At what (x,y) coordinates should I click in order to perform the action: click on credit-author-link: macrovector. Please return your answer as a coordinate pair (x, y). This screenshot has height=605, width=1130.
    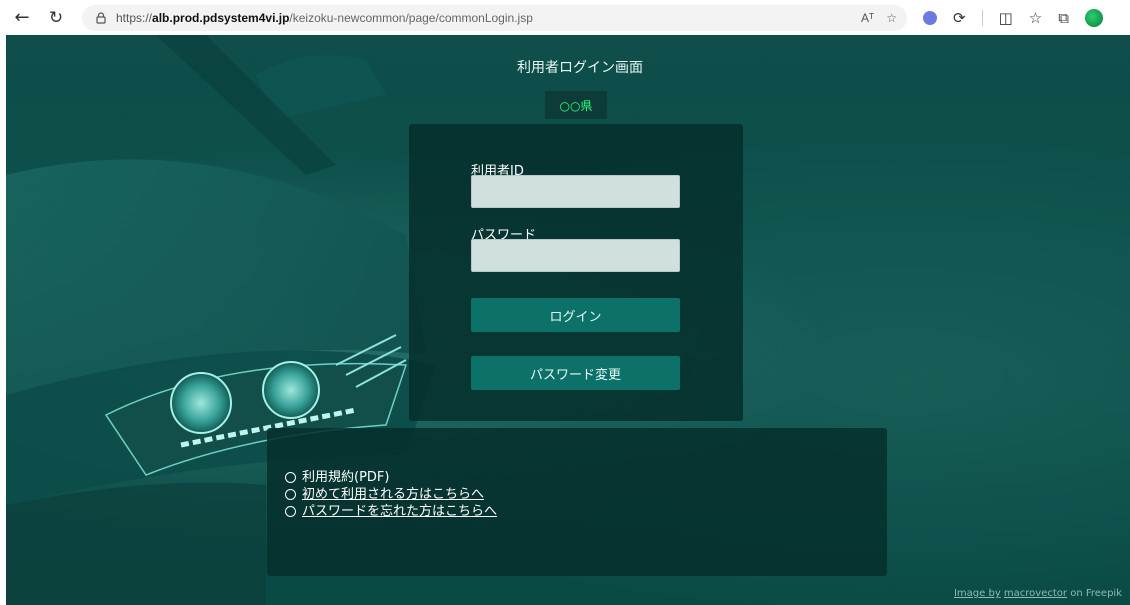
    Looking at the image, I should click on (1035, 593).